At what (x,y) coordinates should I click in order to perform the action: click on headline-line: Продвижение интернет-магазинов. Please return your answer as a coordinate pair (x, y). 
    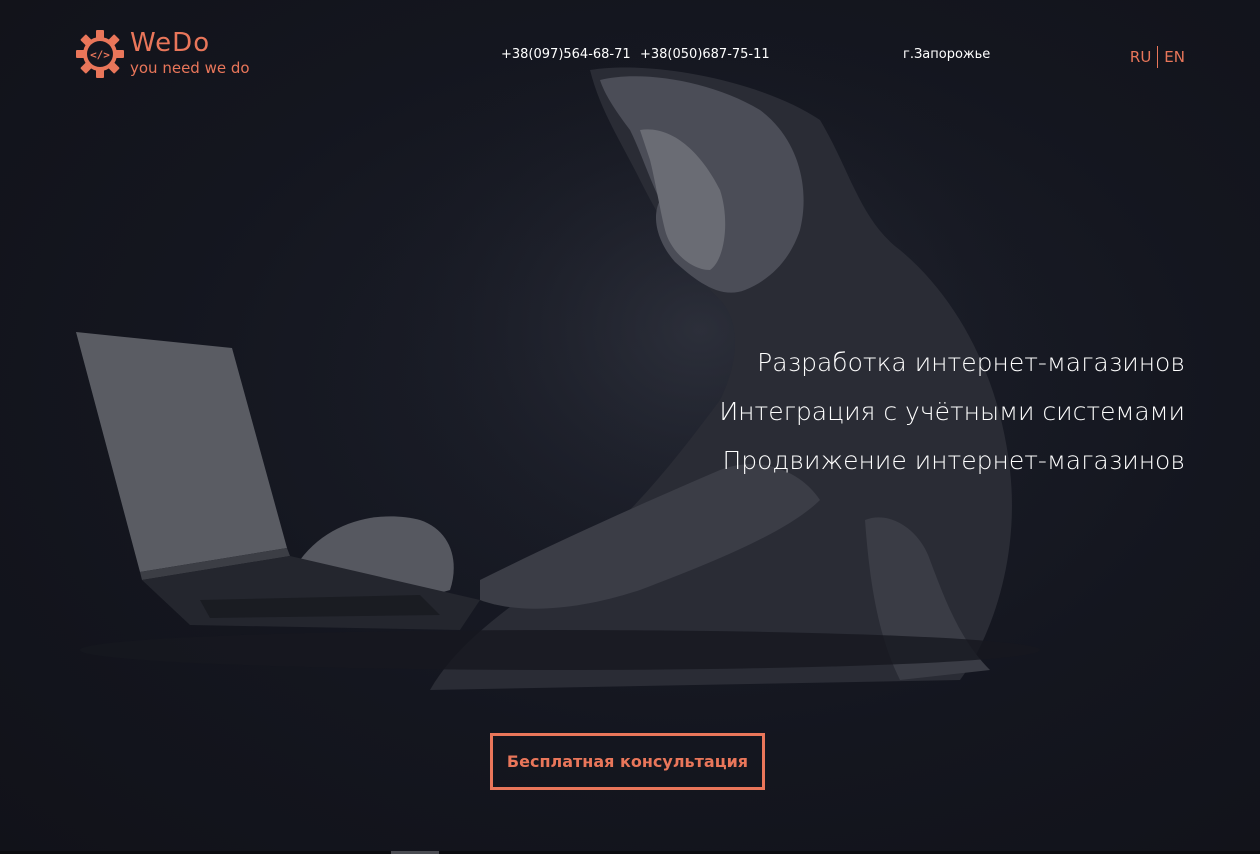
    Looking at the image, I should click on (953, 460).